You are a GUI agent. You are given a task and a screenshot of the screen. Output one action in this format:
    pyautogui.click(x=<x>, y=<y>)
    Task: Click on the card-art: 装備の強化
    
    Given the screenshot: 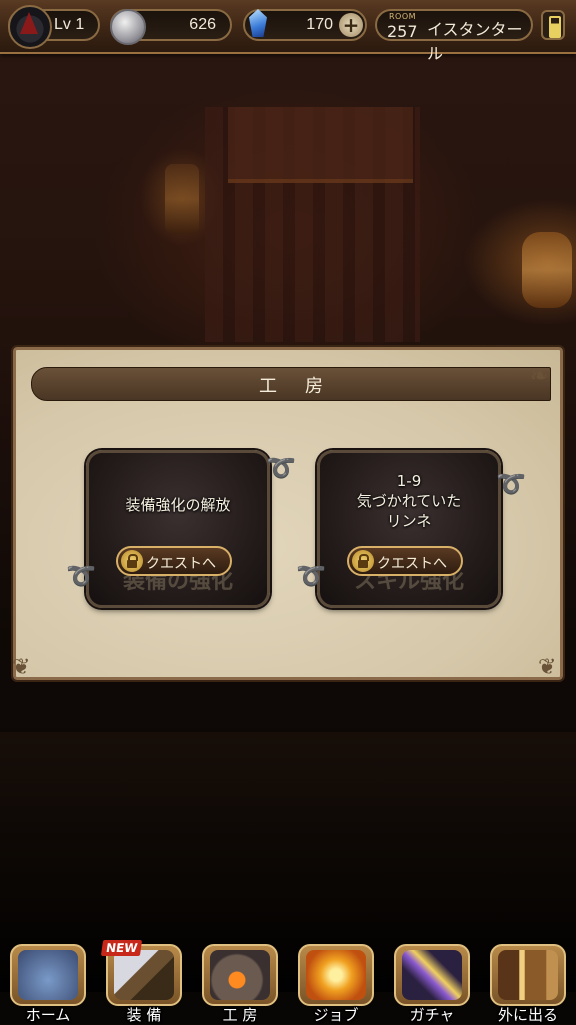 What is the action you would take?
    pyautogui.click(x=178, y=529)
    